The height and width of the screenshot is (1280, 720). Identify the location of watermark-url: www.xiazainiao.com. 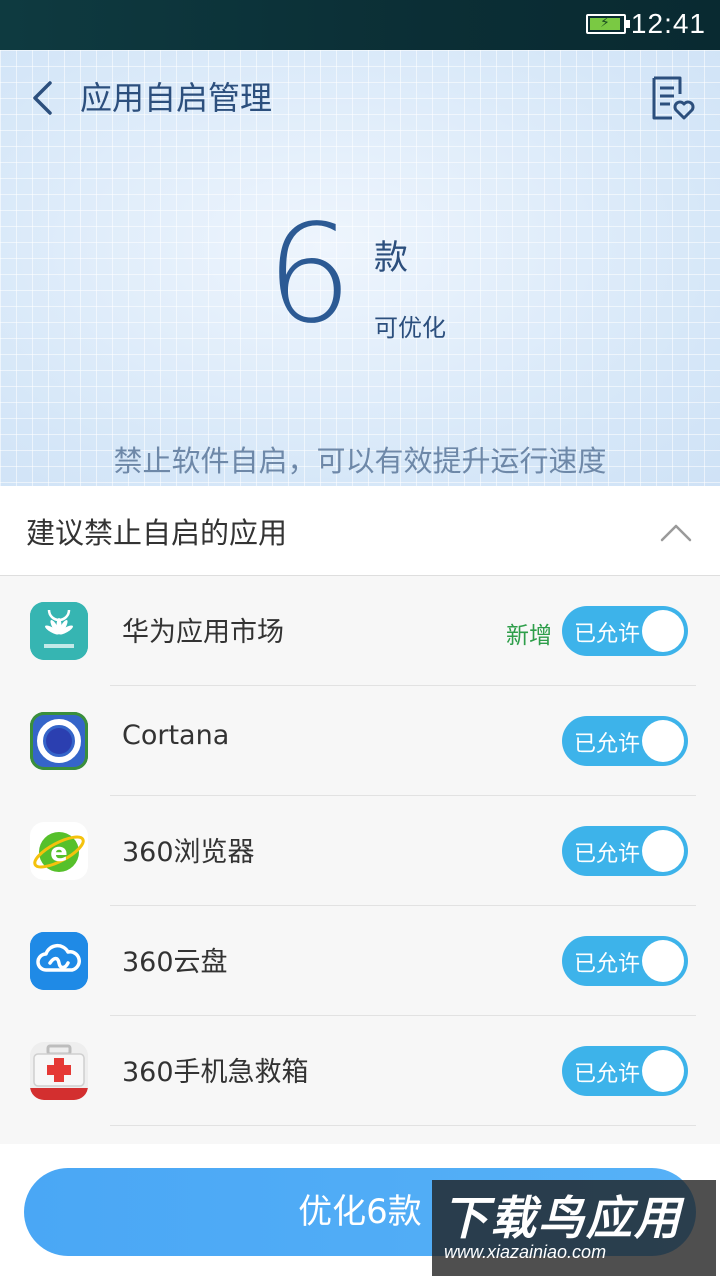
(525, 1252).